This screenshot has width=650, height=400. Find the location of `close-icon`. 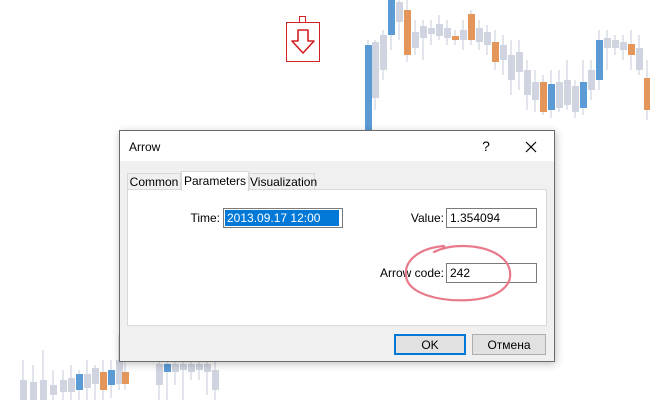

close-icon is located at coordinates (531, 147).